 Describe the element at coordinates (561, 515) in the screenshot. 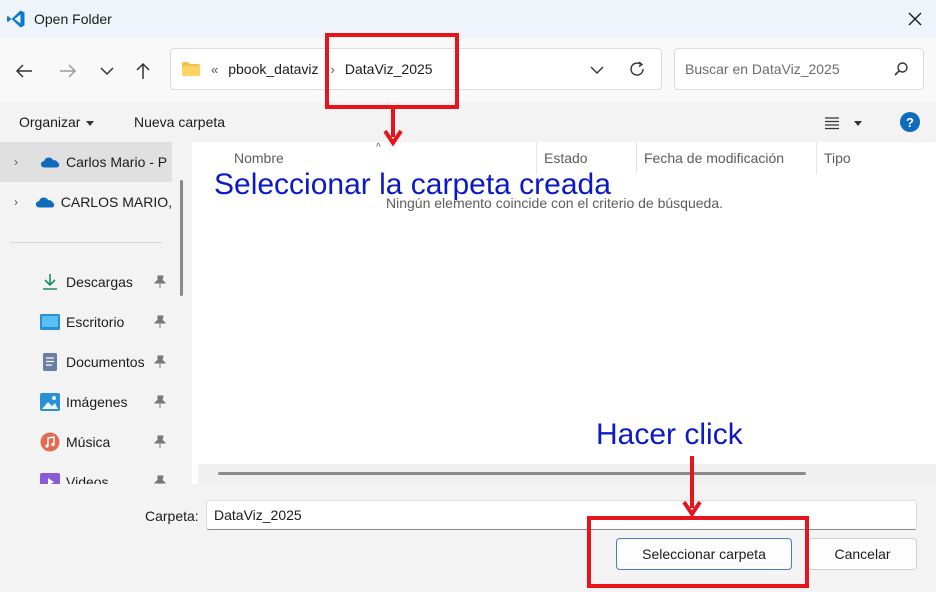

I see `folder-name-field` at that location.